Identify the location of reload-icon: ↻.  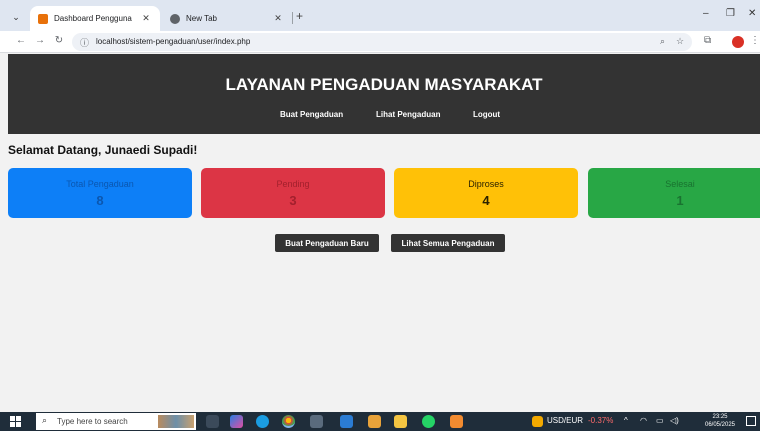
(59, 40).